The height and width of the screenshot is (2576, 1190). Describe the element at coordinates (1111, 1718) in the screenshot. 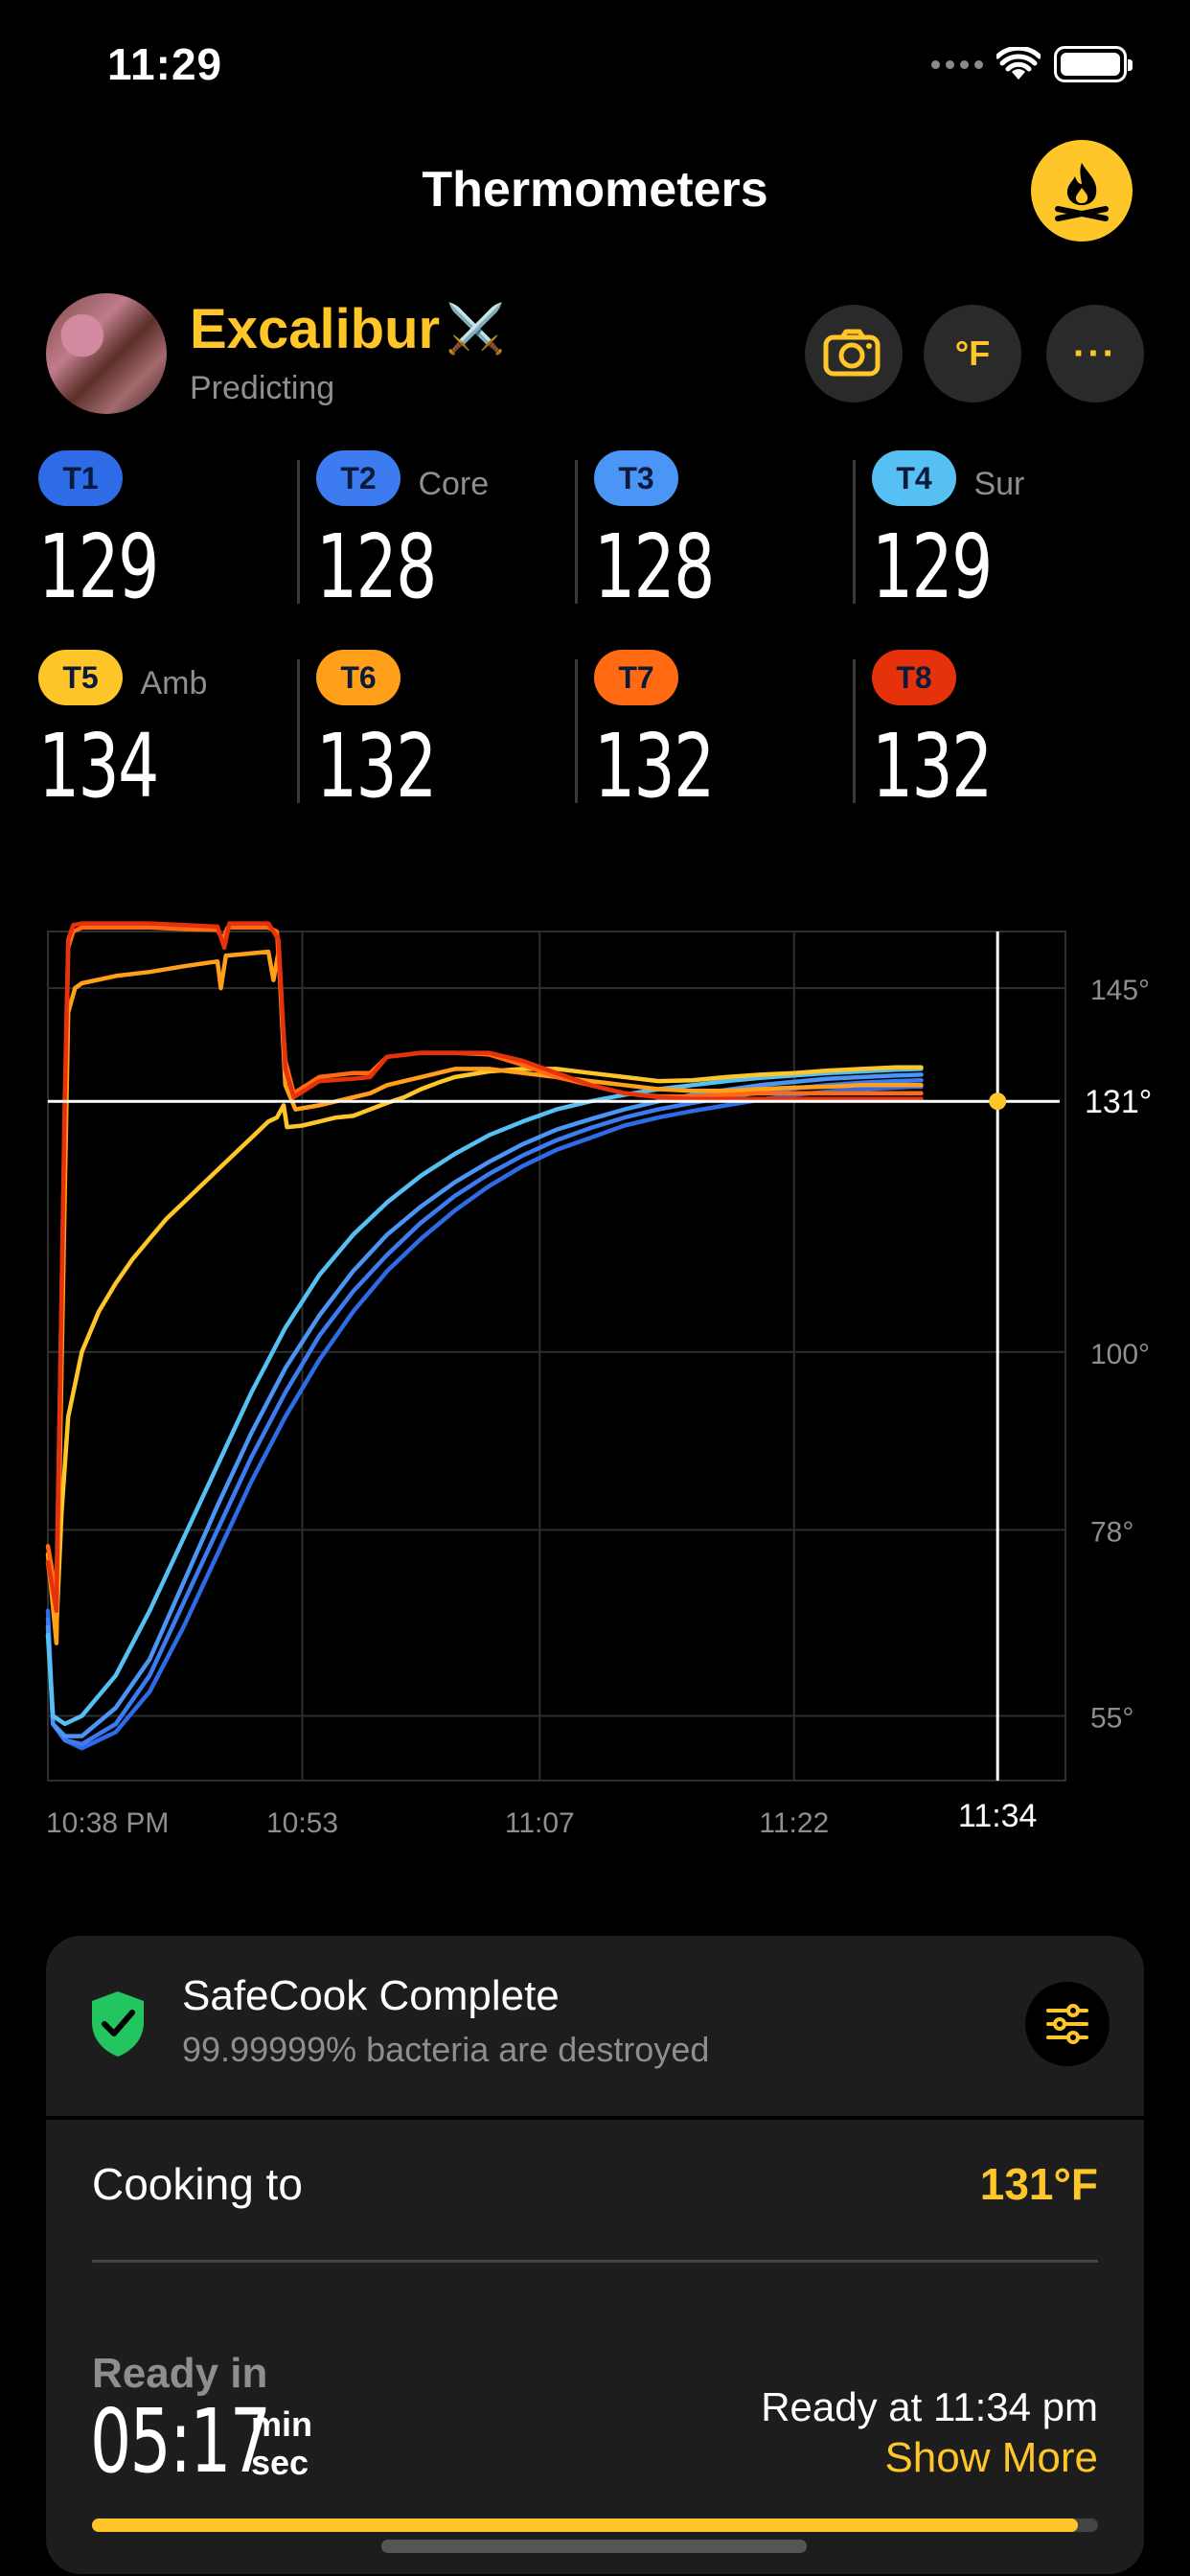

I see `y-tick-label: 55°` at that location.